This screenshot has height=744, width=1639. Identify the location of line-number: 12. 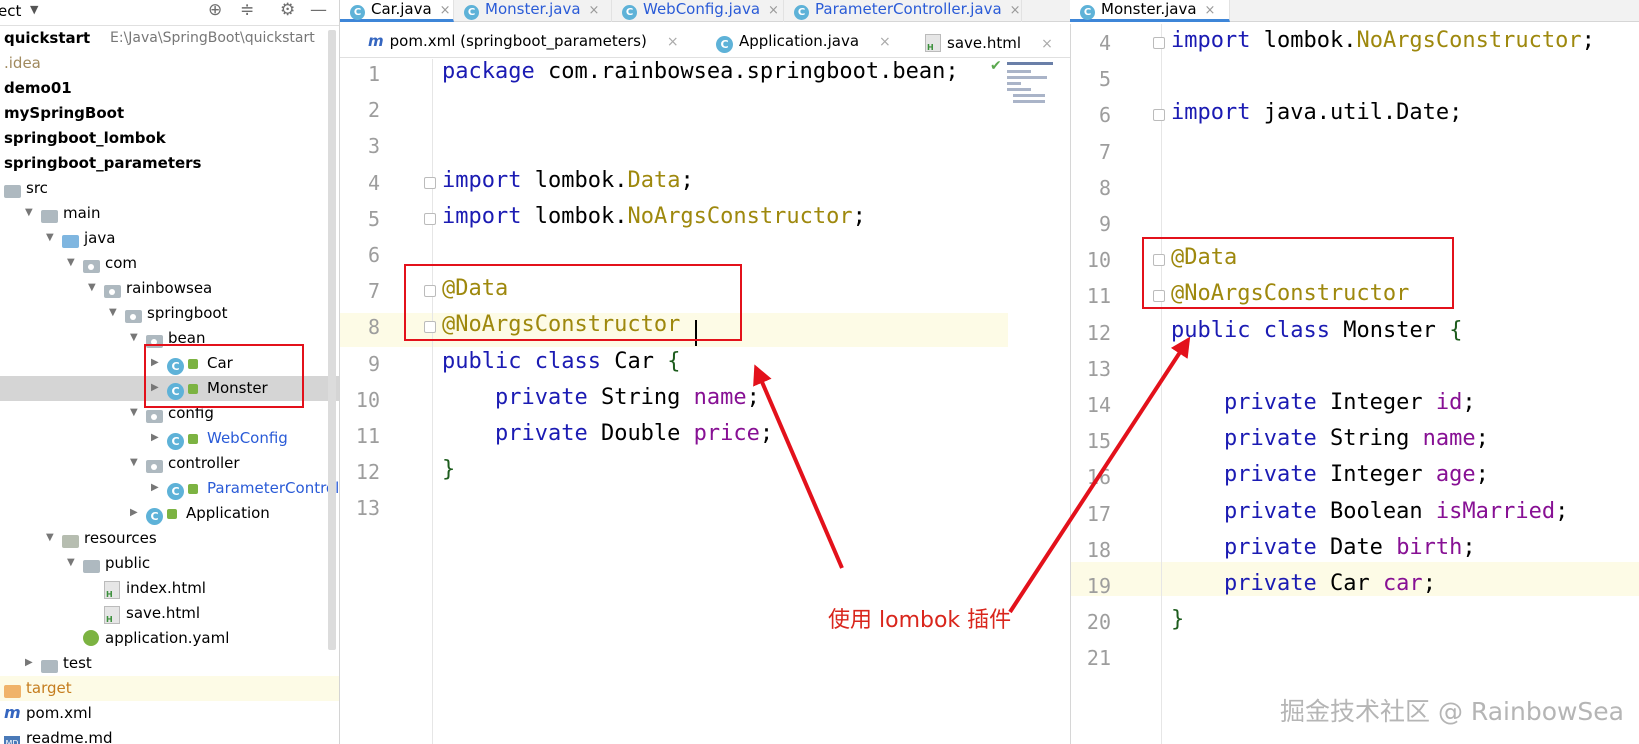
(1098, 332).